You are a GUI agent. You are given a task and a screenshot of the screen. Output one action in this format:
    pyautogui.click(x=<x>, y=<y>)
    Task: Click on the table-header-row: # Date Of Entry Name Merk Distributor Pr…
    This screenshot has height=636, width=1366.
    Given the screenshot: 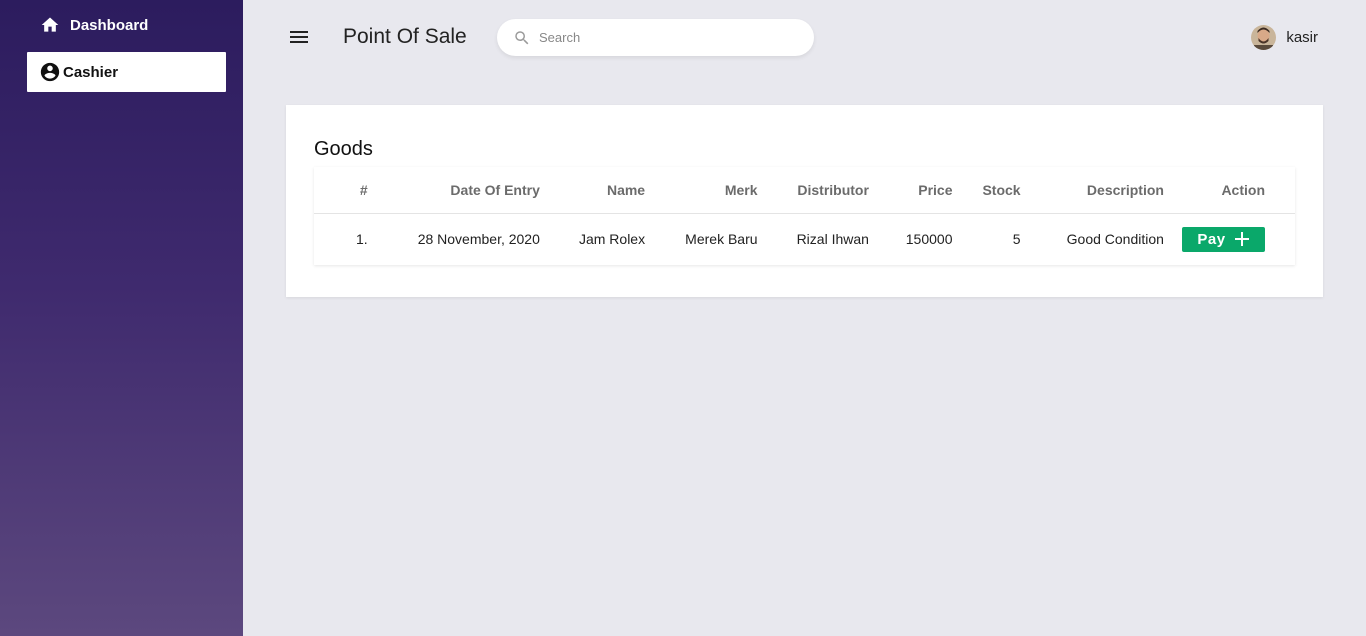 What is the action you would take?
    pyautogui.click(x=804, y=190)
    